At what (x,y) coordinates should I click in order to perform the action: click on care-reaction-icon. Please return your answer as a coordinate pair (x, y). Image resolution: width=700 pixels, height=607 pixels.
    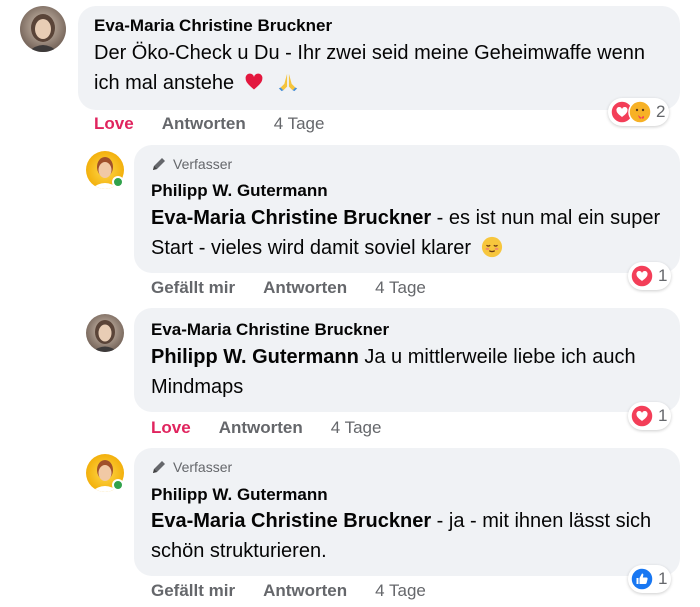
    Looking at the image, I should click on (640, 112).